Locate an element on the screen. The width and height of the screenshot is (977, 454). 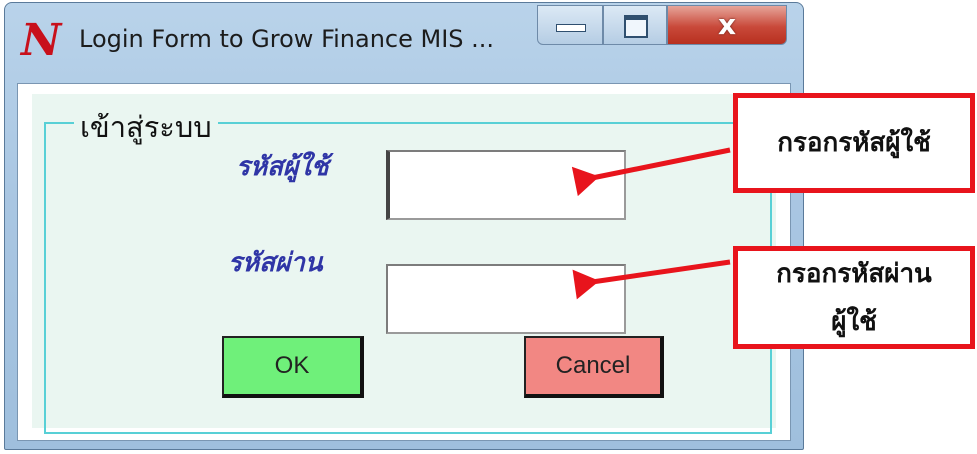
password-callout-line2: ผู้ใช้ is located at coordinates (854, 321).